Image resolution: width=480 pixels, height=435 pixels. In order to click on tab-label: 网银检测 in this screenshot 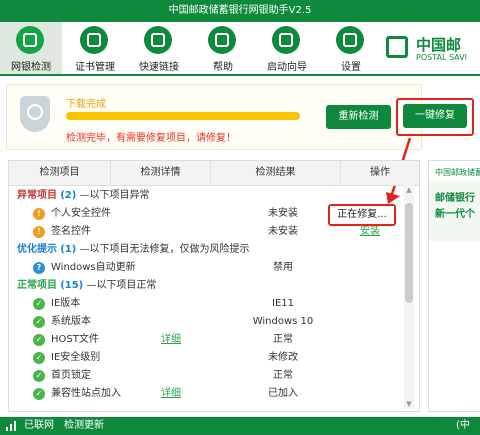, I will do `click(31, 67)`.